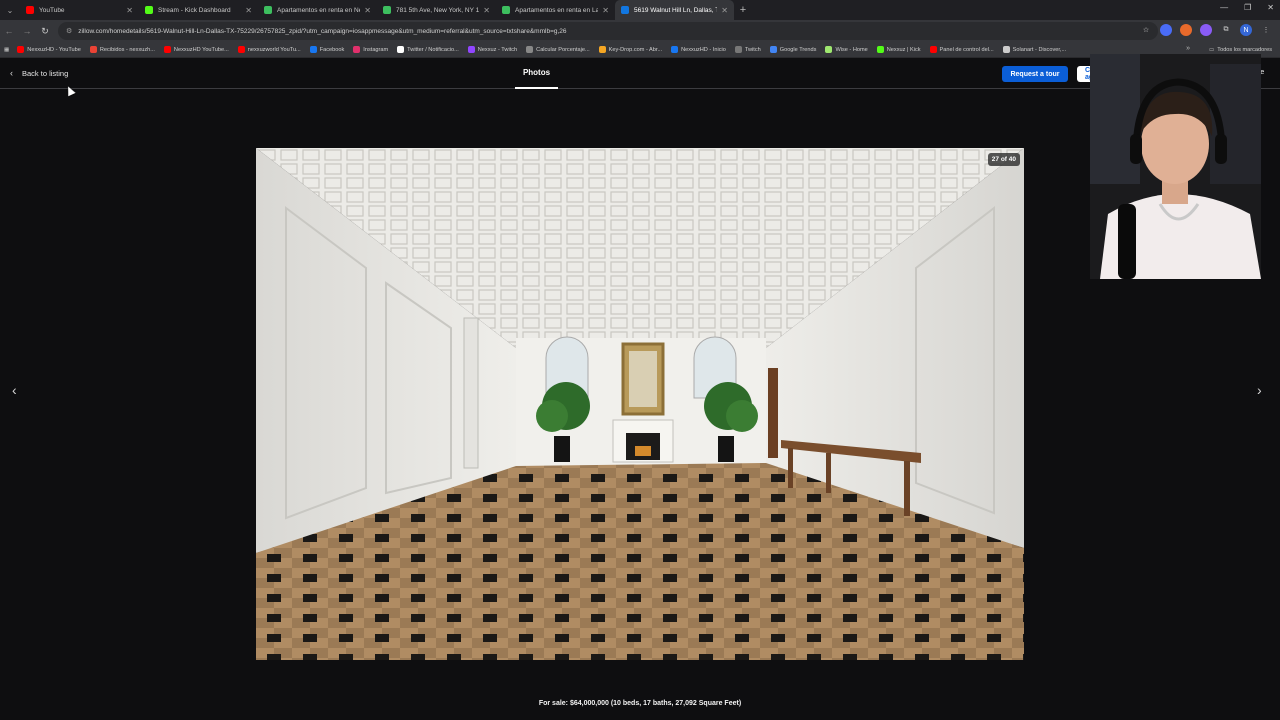  I want to click on bookmark-item: Nexxuz - Twitch, so click(492, 49).